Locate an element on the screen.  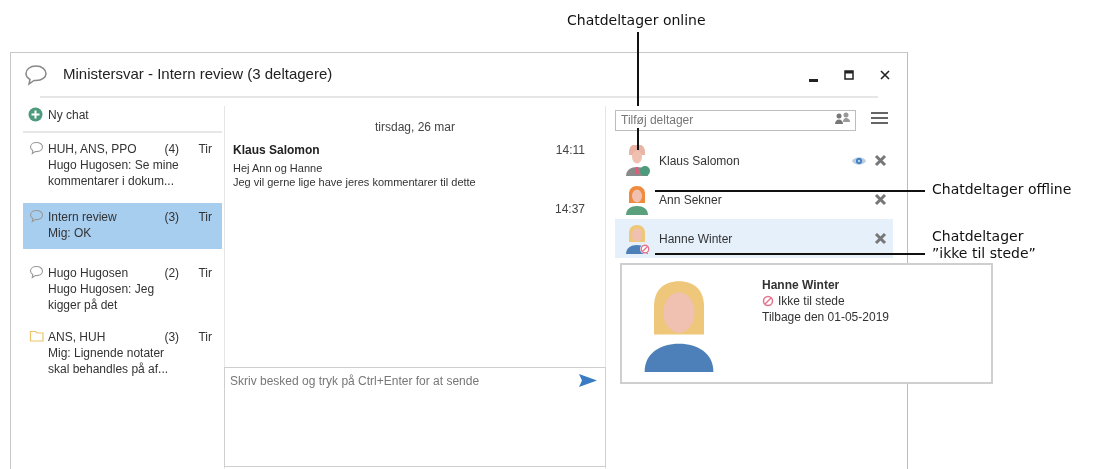
people-icon is located at coordinates (842, 118).